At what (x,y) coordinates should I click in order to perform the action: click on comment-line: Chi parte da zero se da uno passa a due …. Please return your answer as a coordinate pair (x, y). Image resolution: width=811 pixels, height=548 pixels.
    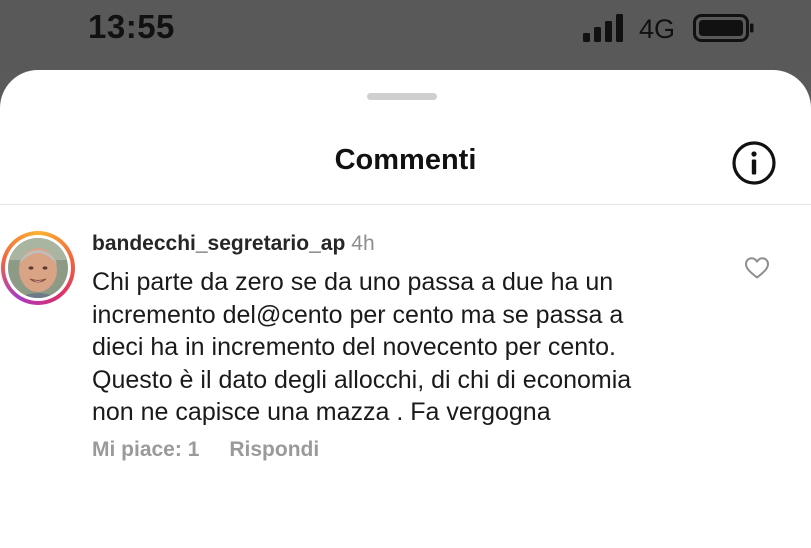
    Looking at the image, I should click on (353, 282).